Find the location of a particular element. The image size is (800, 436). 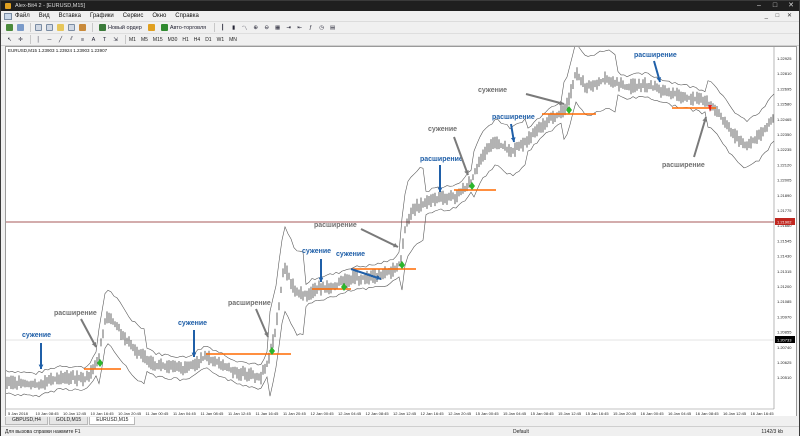

price-axis-label: 1.21890 is located at coordinates (784, 195).